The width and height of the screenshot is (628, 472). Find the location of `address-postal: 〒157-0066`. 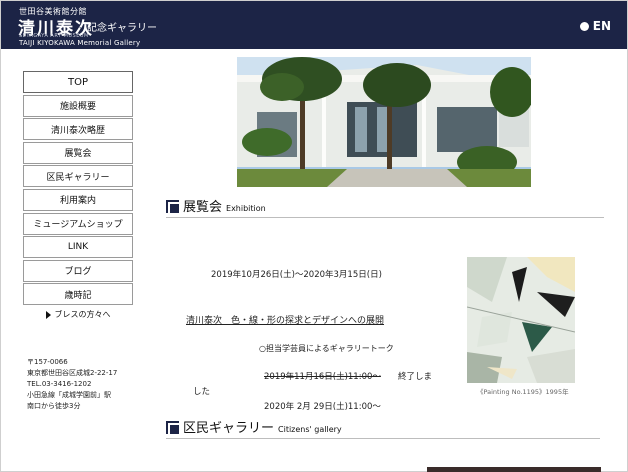

address-postal: 〒157-0066 is located at coordinates (47, 362).